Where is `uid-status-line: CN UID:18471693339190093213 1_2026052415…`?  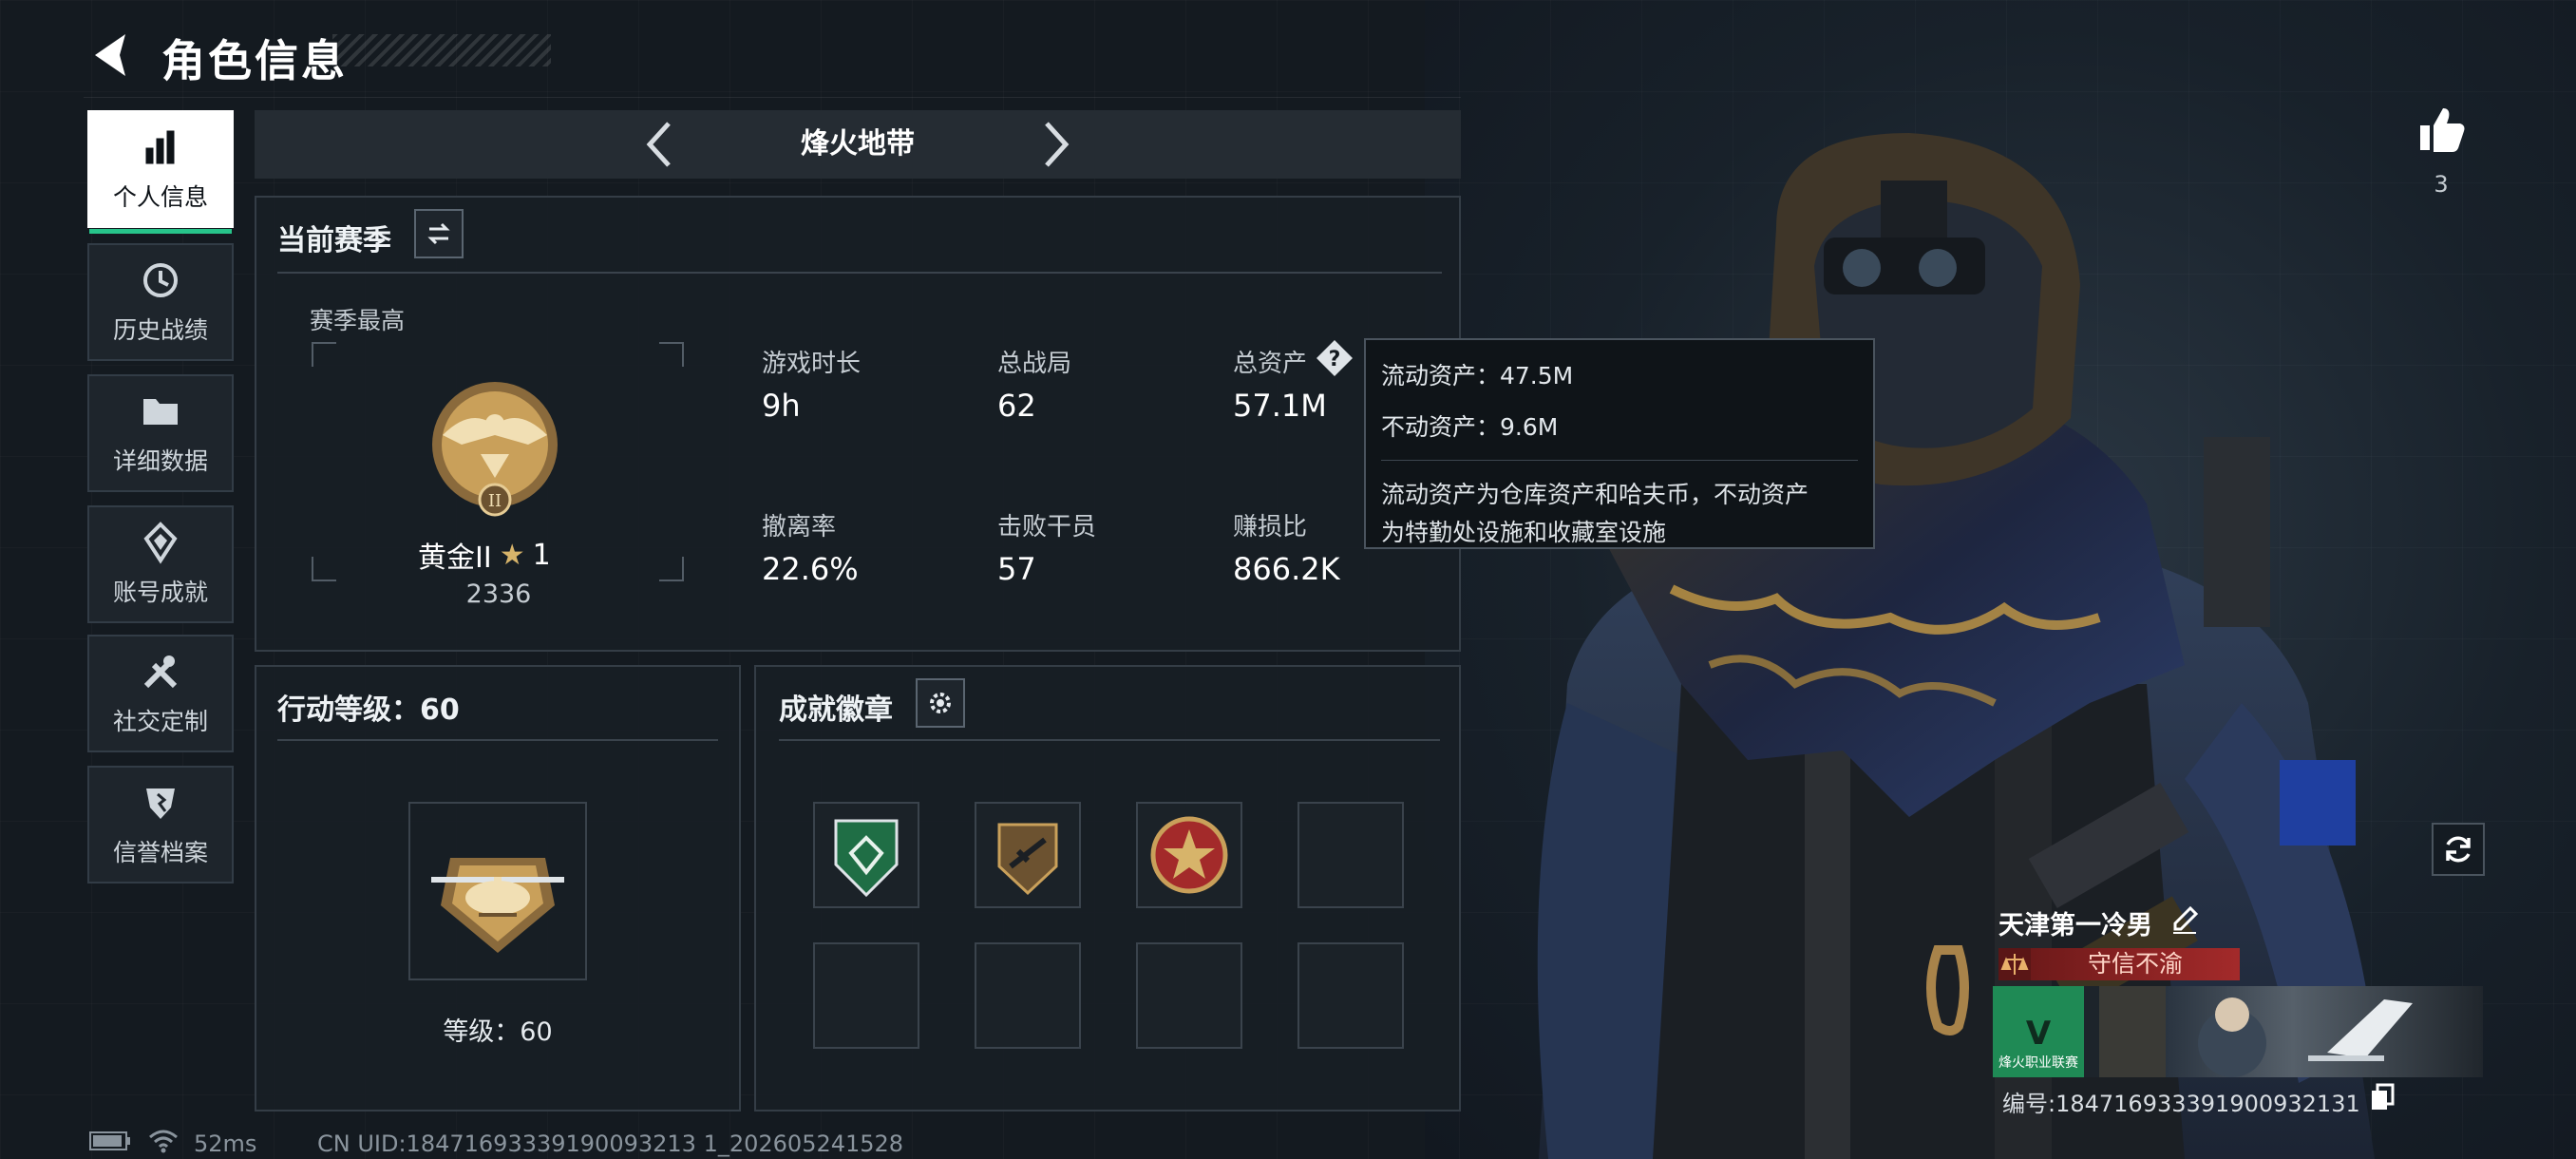
uid-status-line: CN UID:18471693339190093213 1_2026052415… is located at coordinates (610, 1143).